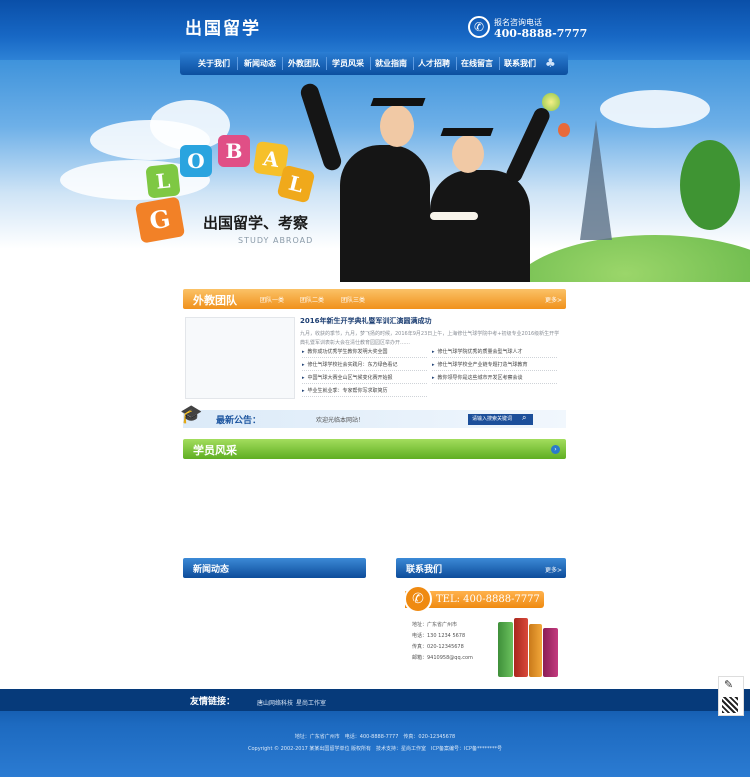 Image resolution: width=750 pixels, height=777 pixels. I want to click on tab-team-2: 团队二类, so click(312, 299).